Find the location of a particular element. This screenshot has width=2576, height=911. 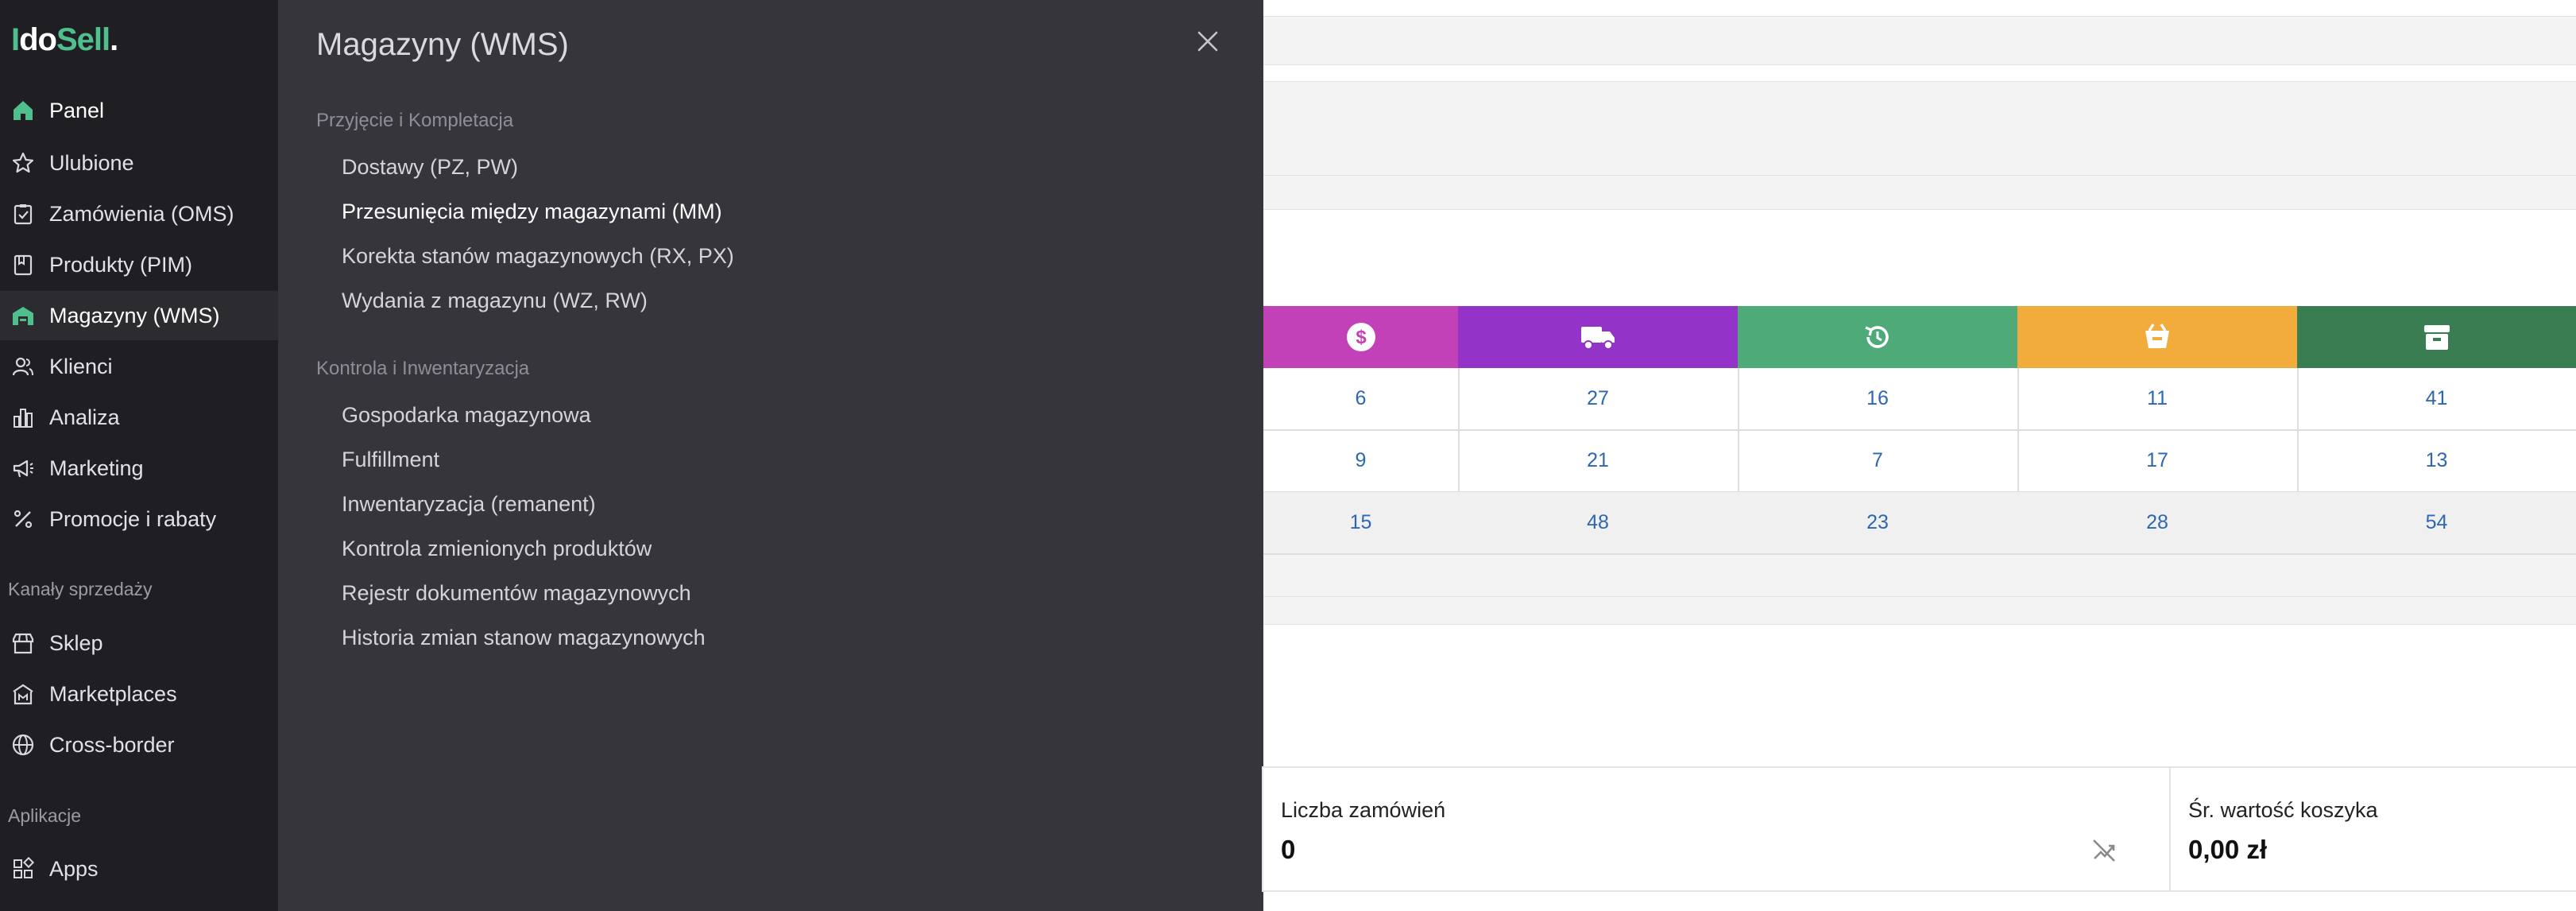

idosell-logo: IdoSell. is located at coordinates (64, 40).